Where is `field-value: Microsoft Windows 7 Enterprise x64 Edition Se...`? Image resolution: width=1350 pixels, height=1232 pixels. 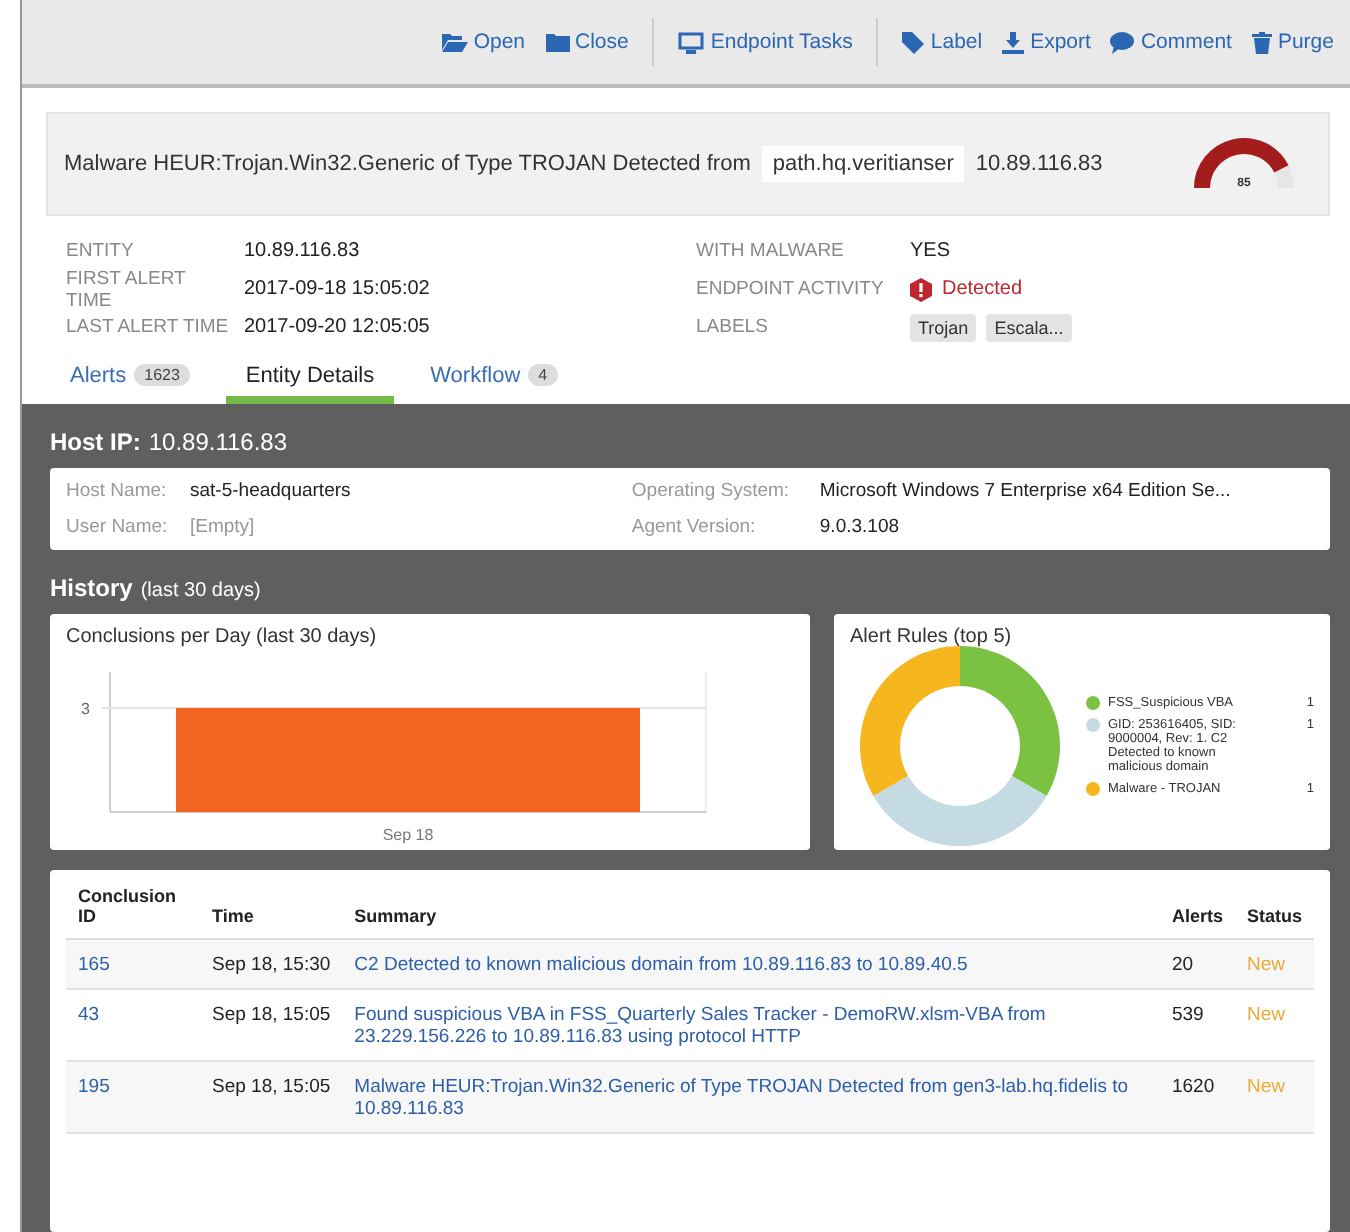 field-value: Microsoft Windows 7 Enterprise x64 Edition Se... is located at coordinates (1025, 491).